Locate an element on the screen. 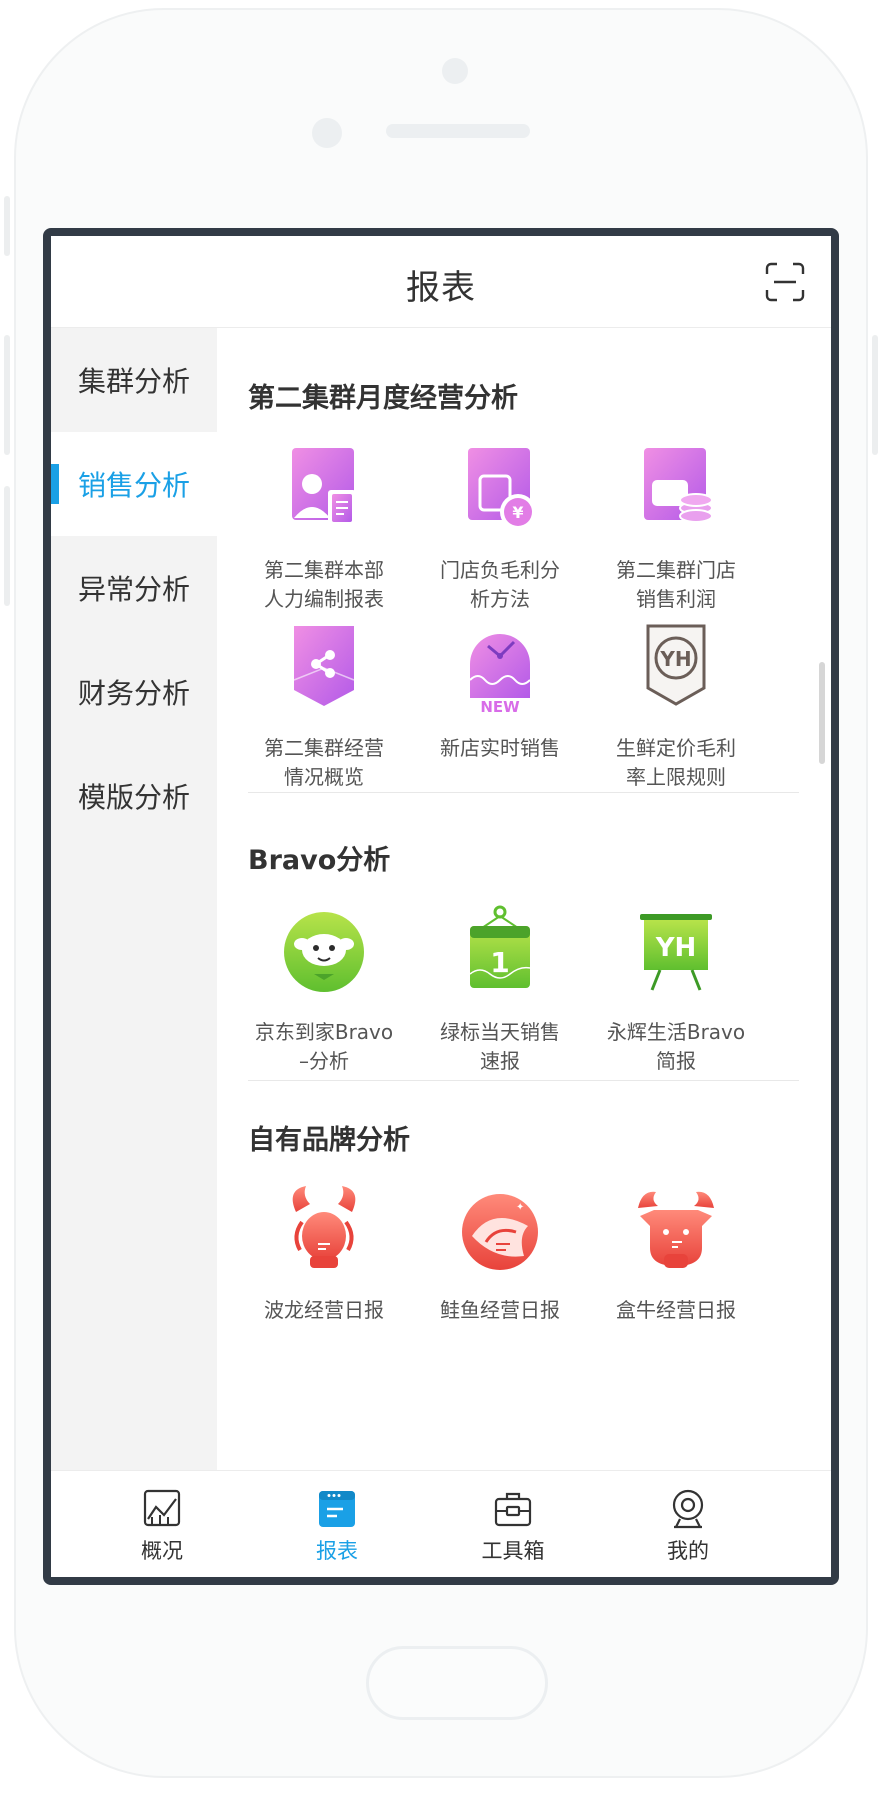 This screenshot has height=1794, width=882. cow-icon is located at coordinates (676, 1230).